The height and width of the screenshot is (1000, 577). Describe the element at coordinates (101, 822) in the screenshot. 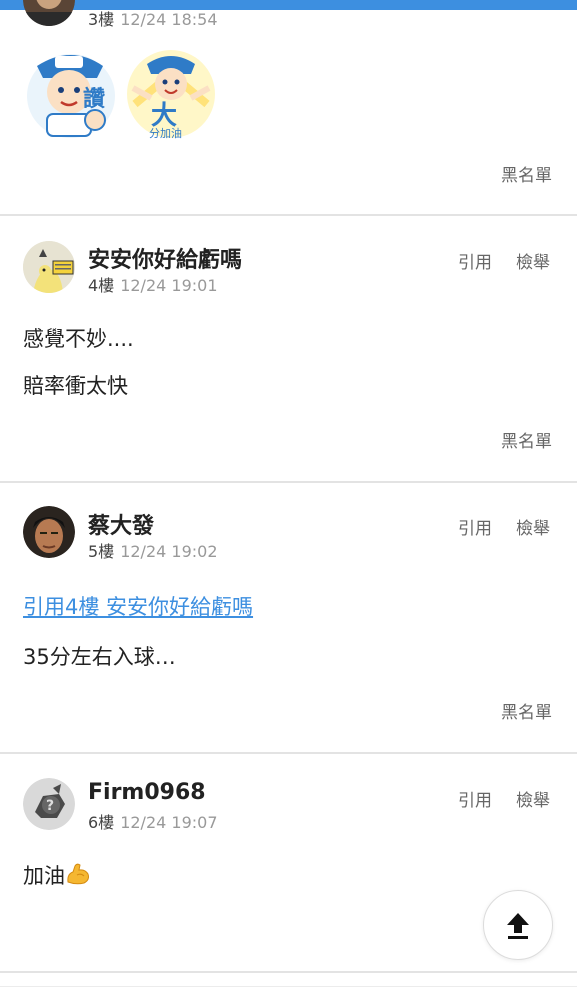

I see `floor-number: 6樓` at that location.